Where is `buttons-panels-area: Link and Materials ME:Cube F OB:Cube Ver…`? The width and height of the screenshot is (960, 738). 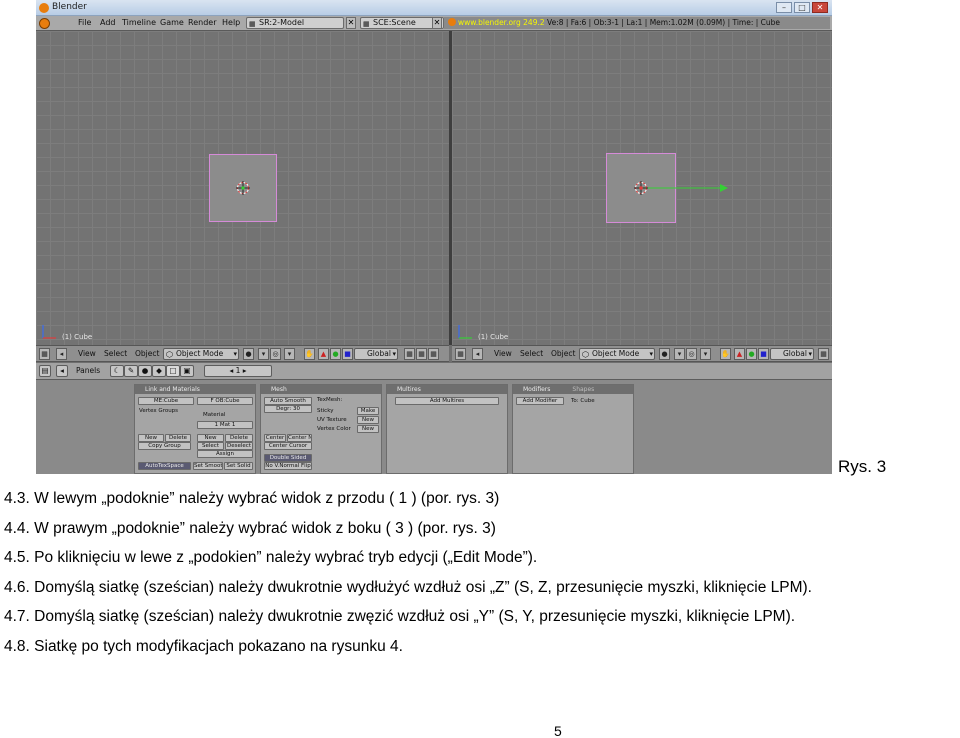
buttons-panels-area: Link and Materials ME:Cube F OB:Cube Ver… is located at coordinates (434, 427).